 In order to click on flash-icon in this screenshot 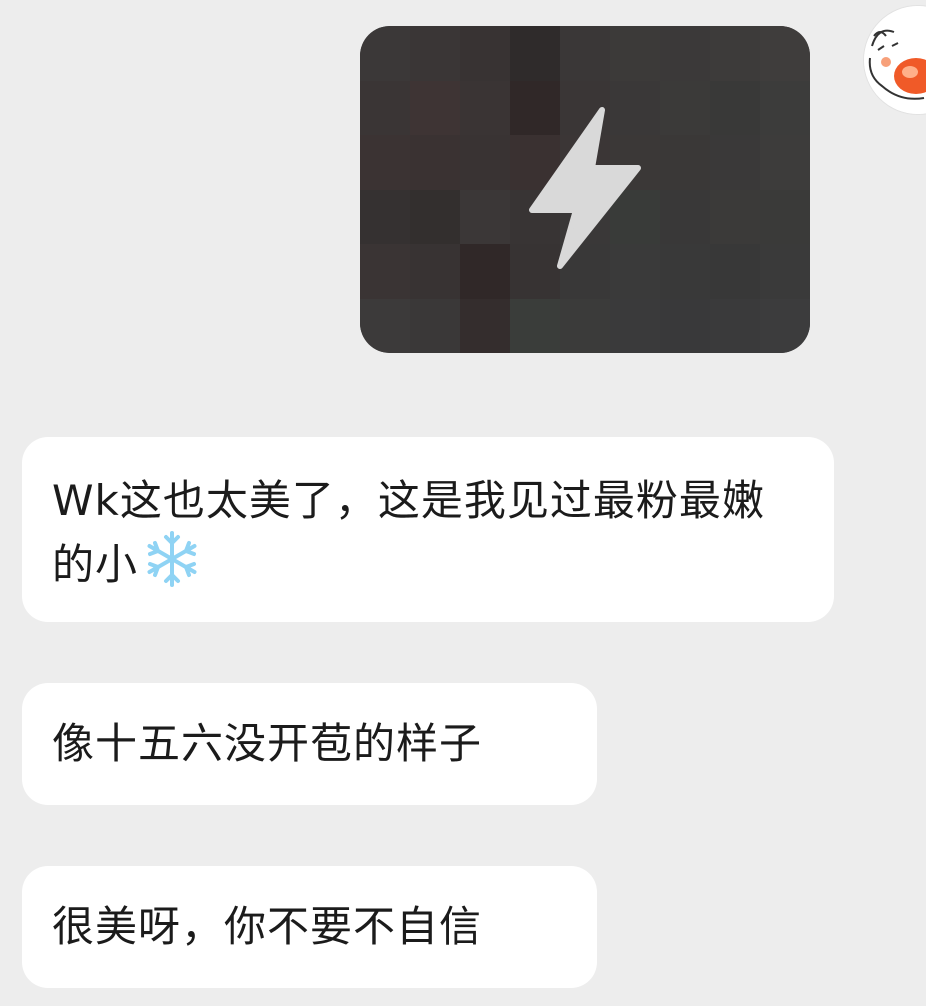, I will do `click(585, 188)`.